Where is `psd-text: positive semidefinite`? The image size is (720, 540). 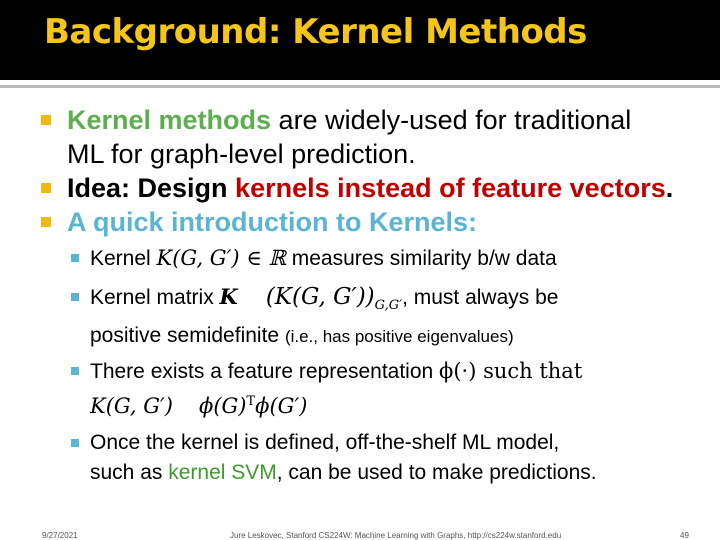
psd-text: positive semidefinite is located at coordinates (187, 336).